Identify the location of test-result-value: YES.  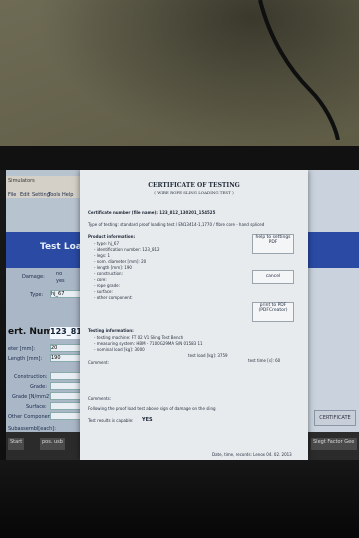
(147, 420).